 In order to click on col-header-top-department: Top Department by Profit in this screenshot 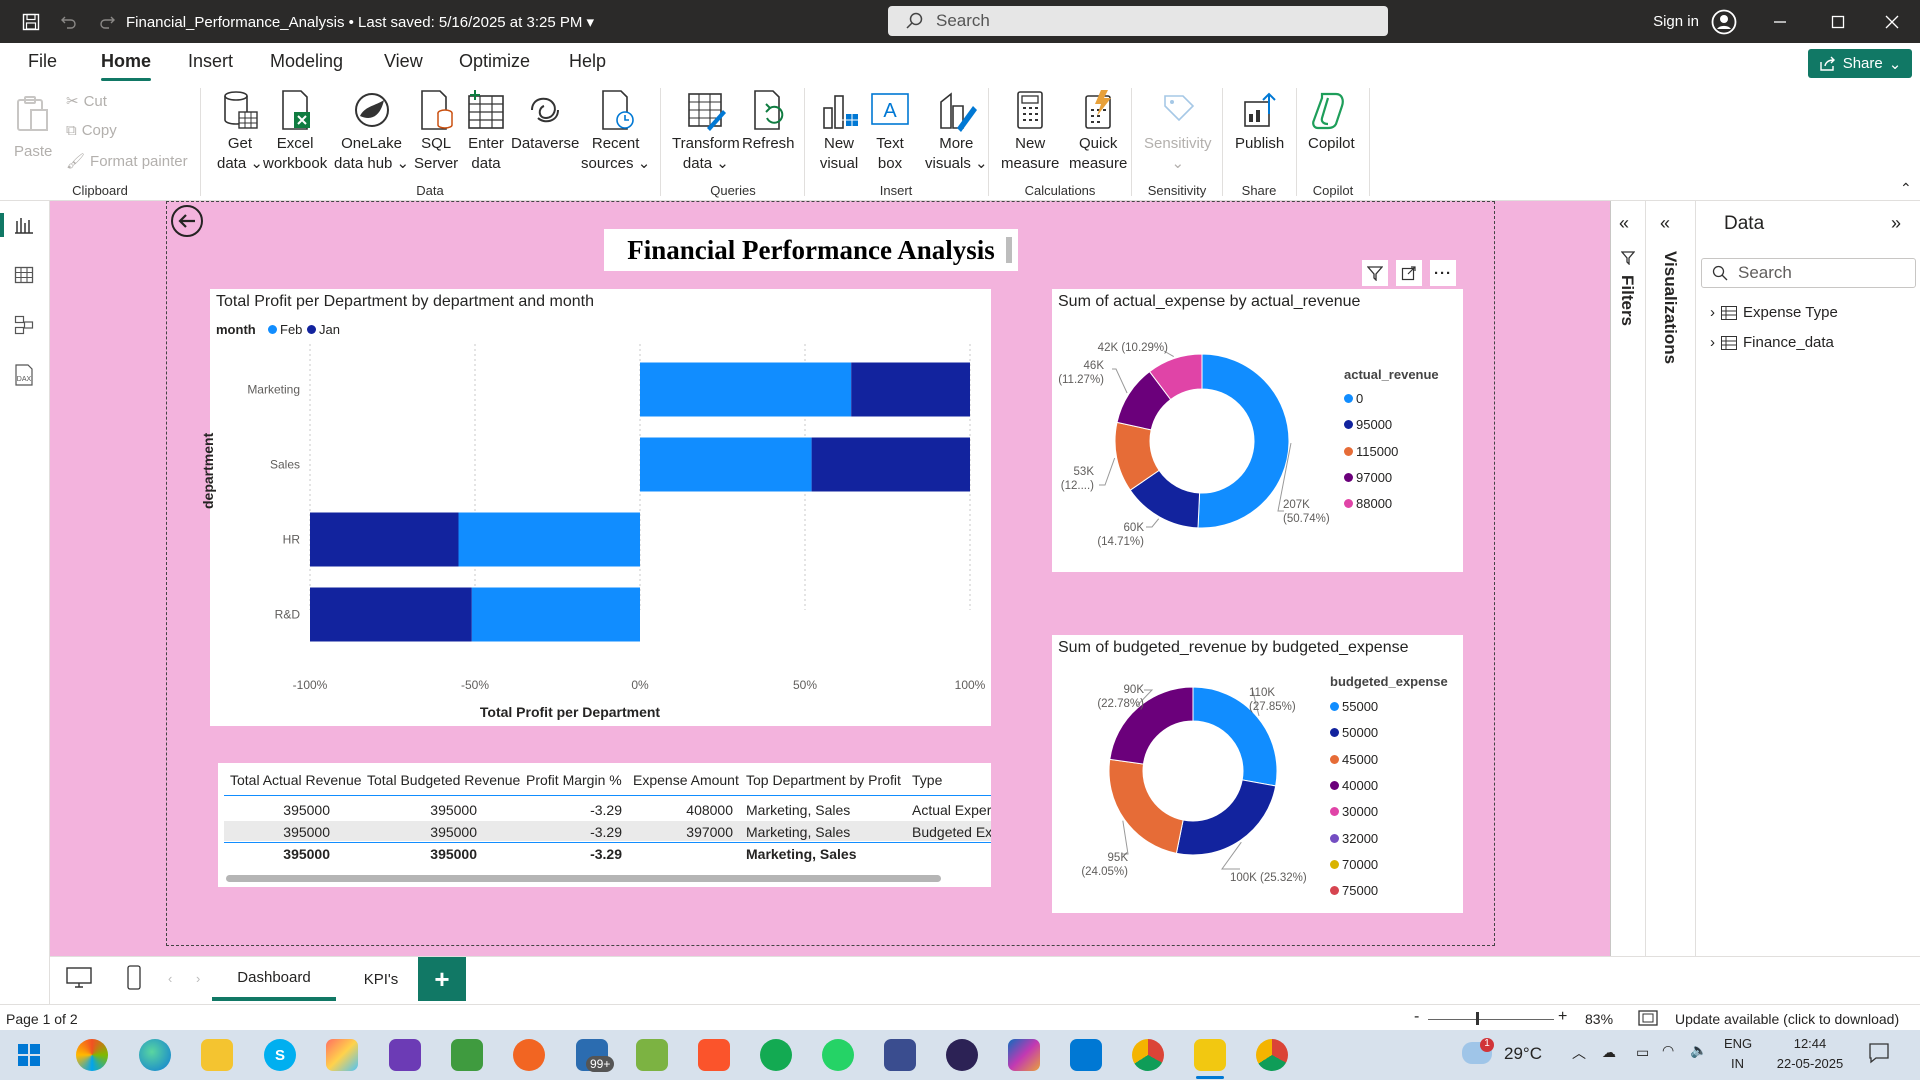, I will do `click(823, 780)`.